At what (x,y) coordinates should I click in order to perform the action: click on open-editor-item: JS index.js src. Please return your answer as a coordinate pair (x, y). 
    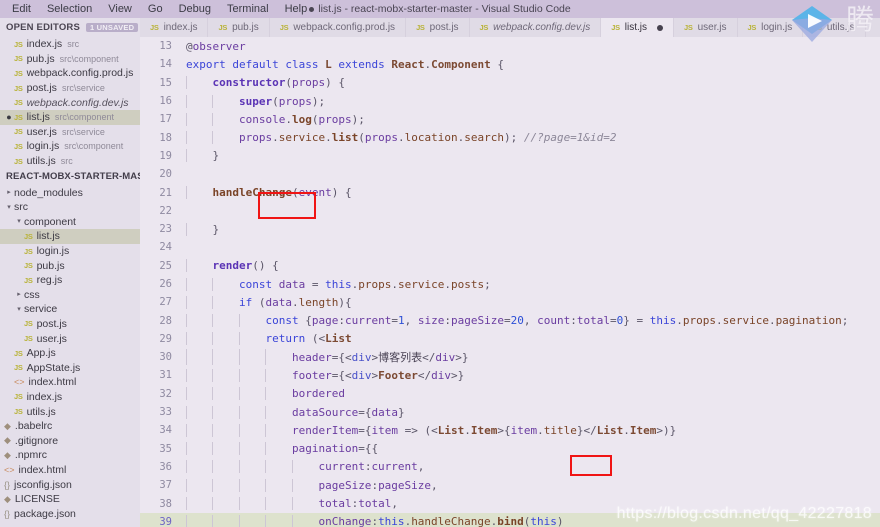
    Looking at the image, I should click on (70, 44).